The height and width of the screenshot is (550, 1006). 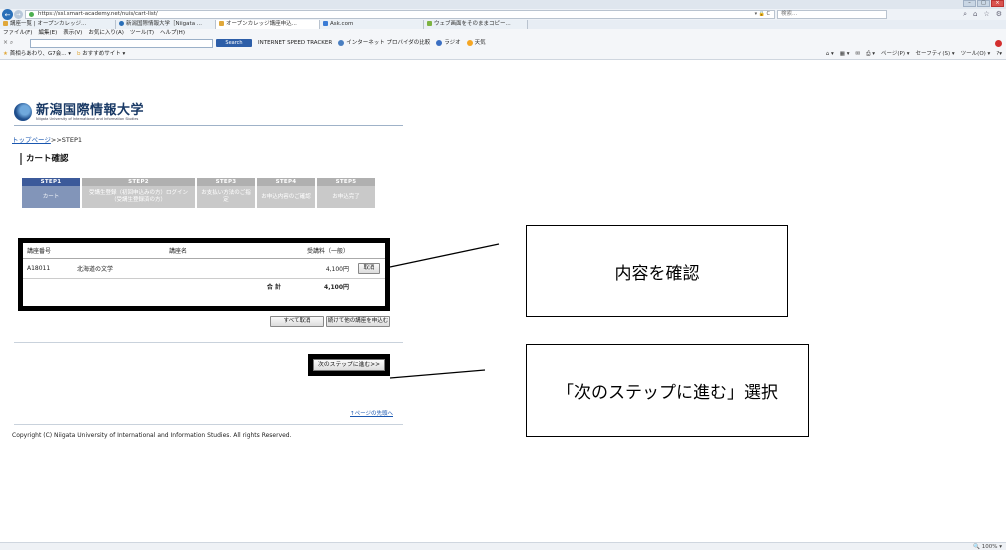 What do you see at coordinates (987, 546) in the screenshot?
I see `zoom-control: 🔍 100% ▾` at bounding box center [987, 546].